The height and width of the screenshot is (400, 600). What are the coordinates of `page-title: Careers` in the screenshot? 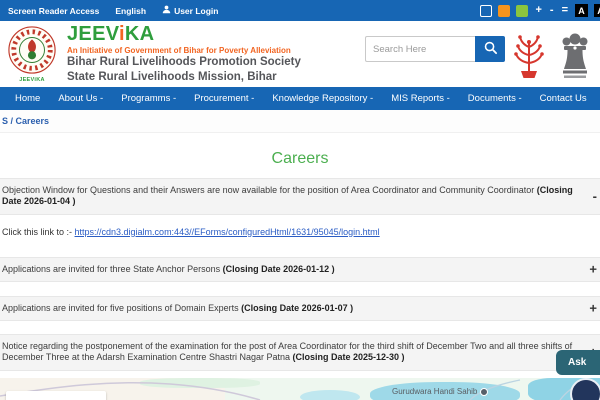 It's located at (300, 158).